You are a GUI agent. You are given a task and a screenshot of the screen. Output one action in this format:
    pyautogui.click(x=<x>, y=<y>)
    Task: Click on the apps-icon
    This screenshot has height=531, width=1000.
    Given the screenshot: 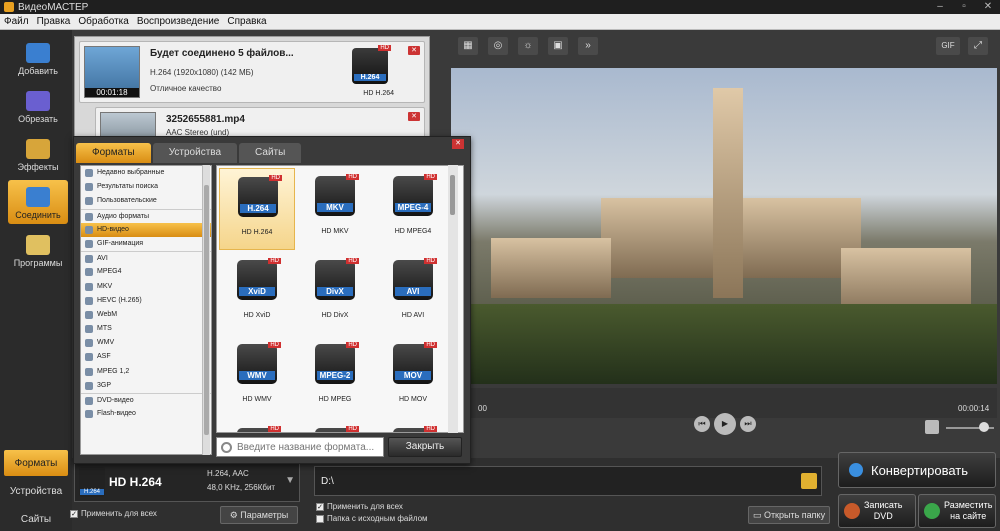 What is the action you would take?
    pyautogui.click(x=38, y=245)
    